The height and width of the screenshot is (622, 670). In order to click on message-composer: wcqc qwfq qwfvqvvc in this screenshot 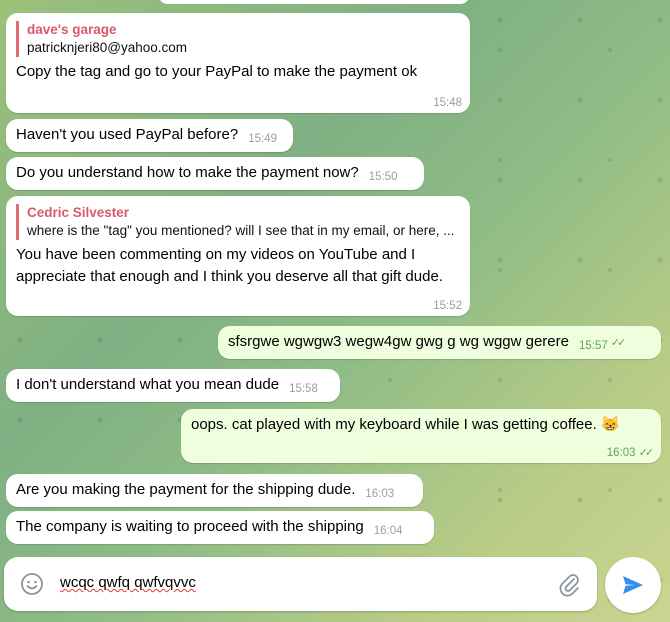, I will do `click(300, 584)`.